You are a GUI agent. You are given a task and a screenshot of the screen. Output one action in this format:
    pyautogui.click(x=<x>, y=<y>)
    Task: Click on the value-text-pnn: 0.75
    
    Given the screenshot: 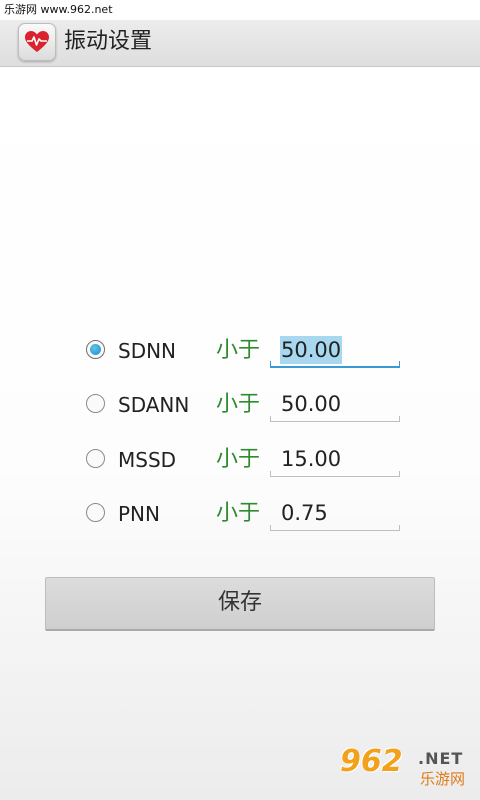 What is the action you would take?
    pyautogui.click(x=304, y=513)
    